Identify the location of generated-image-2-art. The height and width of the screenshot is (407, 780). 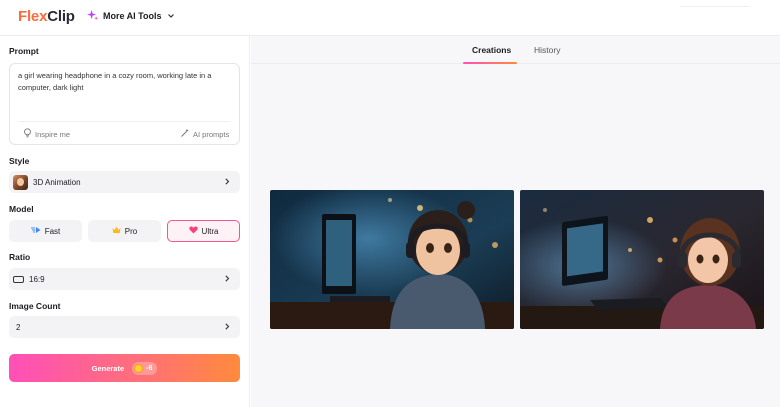
(642, 259).